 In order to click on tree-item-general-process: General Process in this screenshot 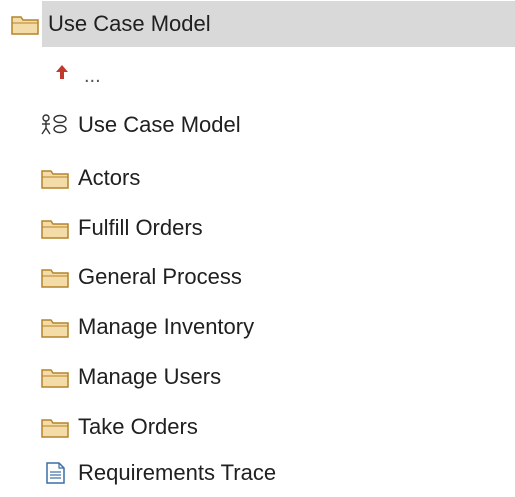, I will do `click(237, 277)`.